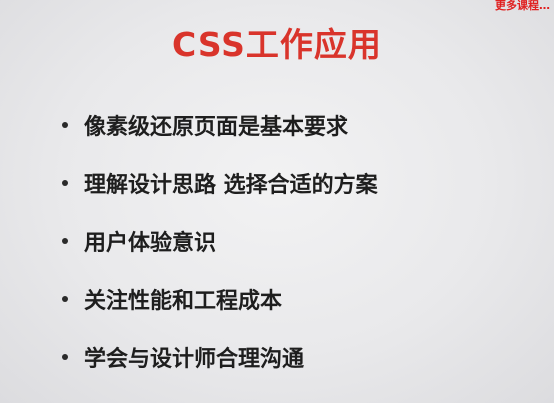 The image size is (554, 403). I want to click on bullet-text: 用户体验意识, so click(150, 243).